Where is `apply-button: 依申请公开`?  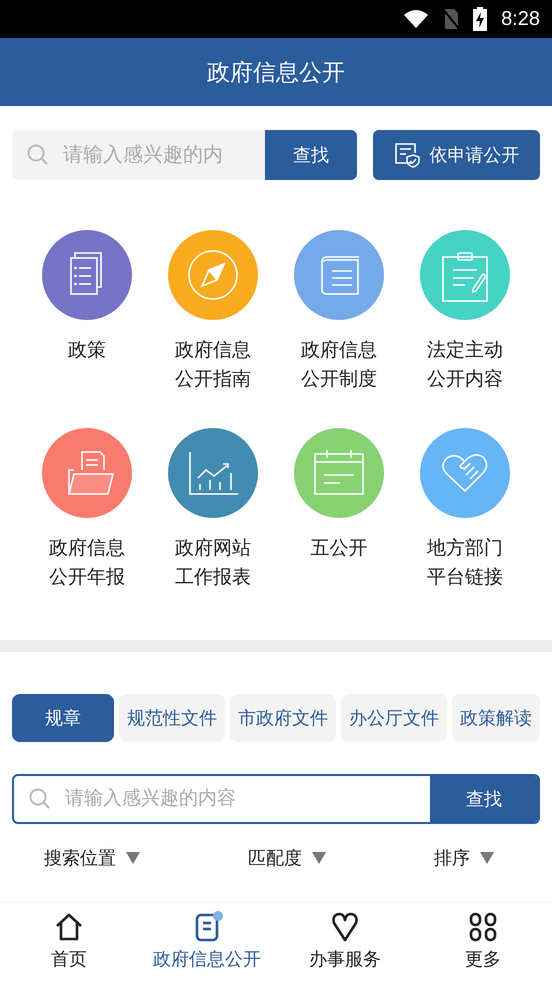
apply-button: 依申请公开 is located at coordinates (456, 155).